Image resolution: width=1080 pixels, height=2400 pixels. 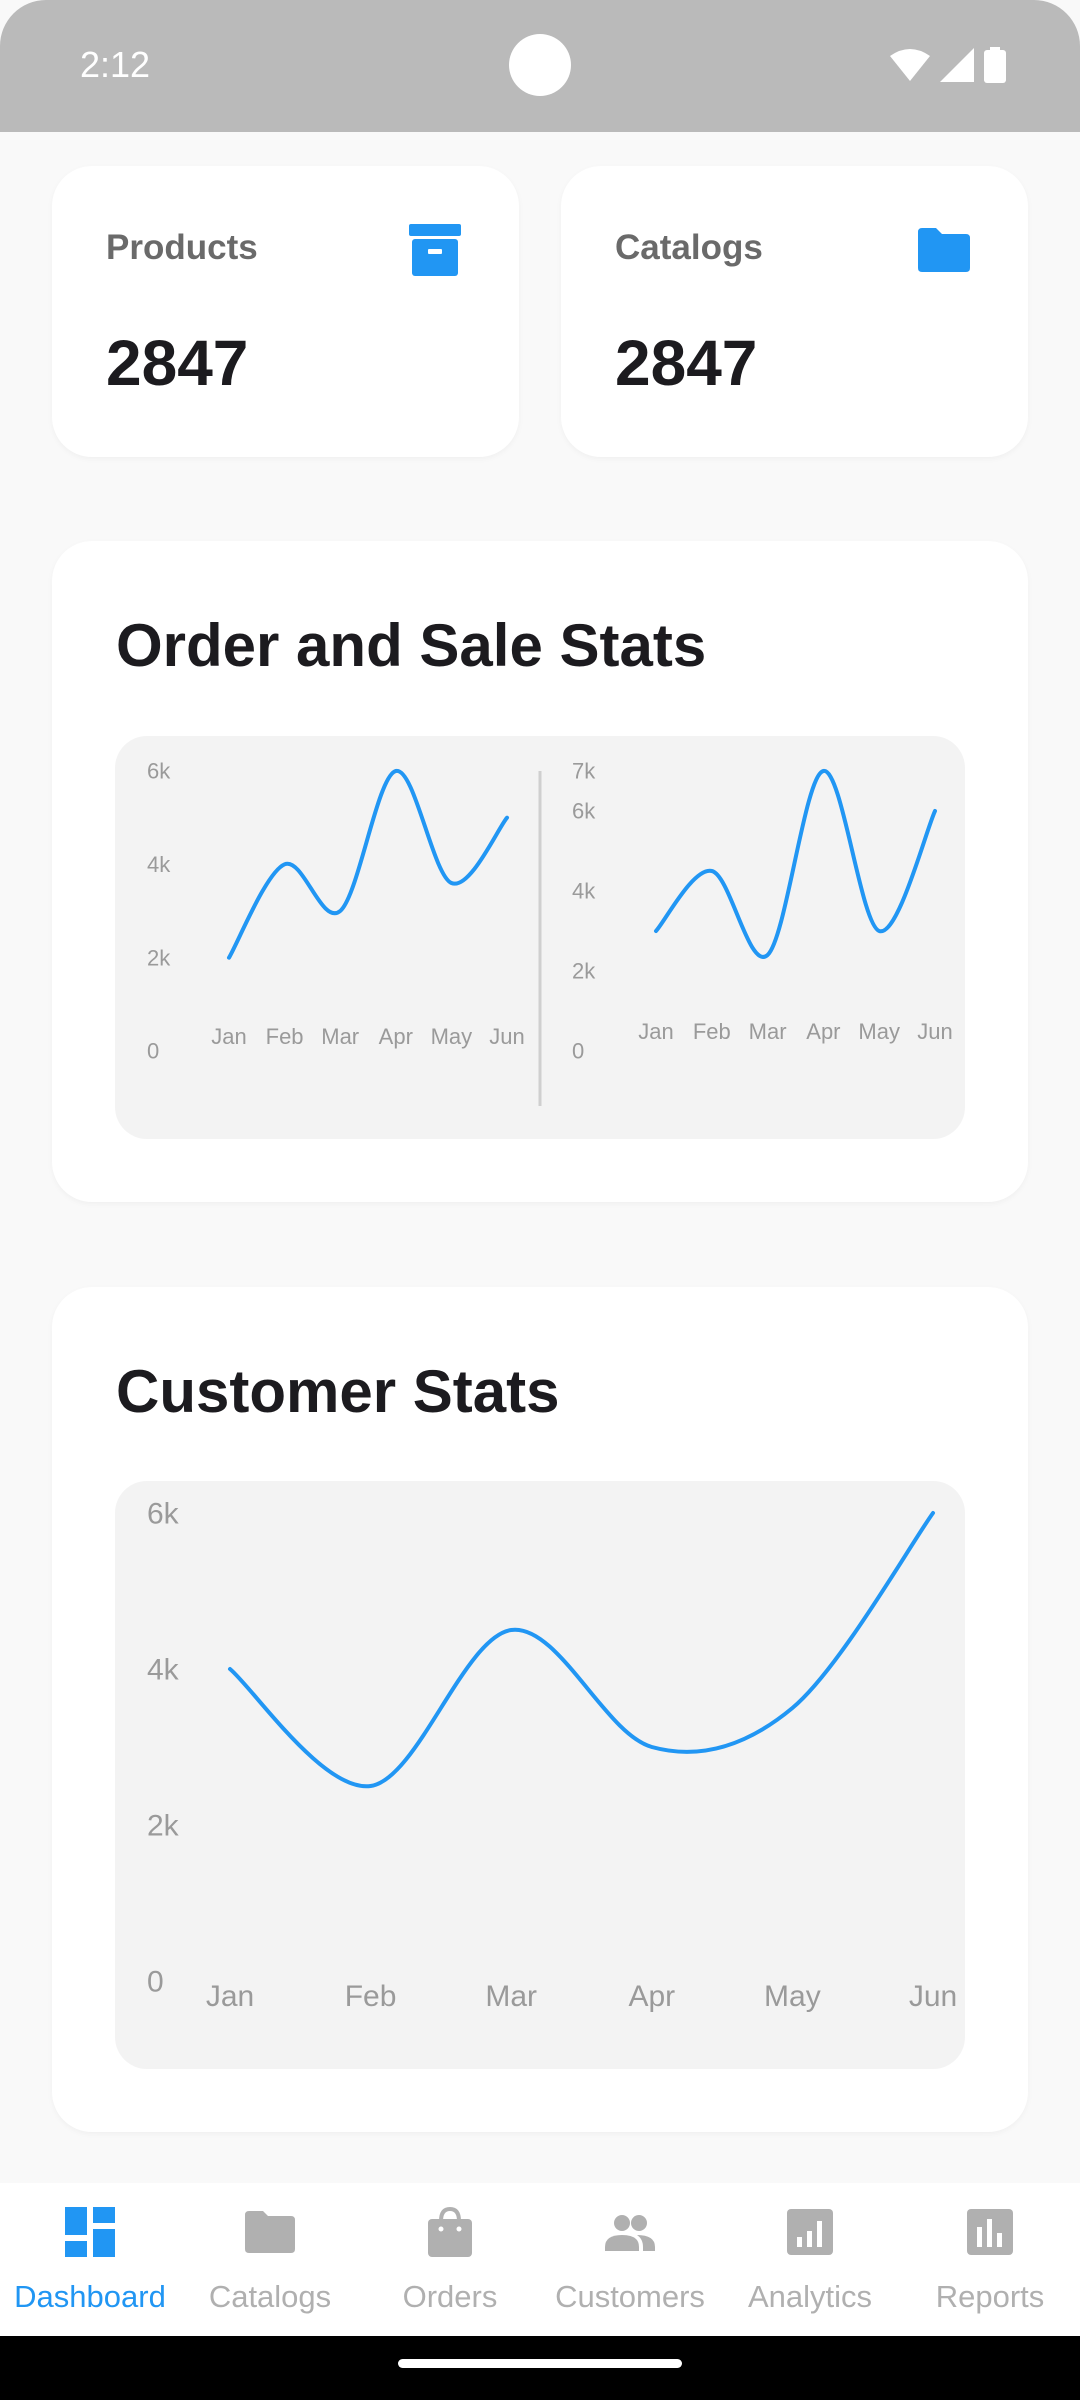 I want to click on orders-chart-y-tick: 4k, so click(x=584, y=891).